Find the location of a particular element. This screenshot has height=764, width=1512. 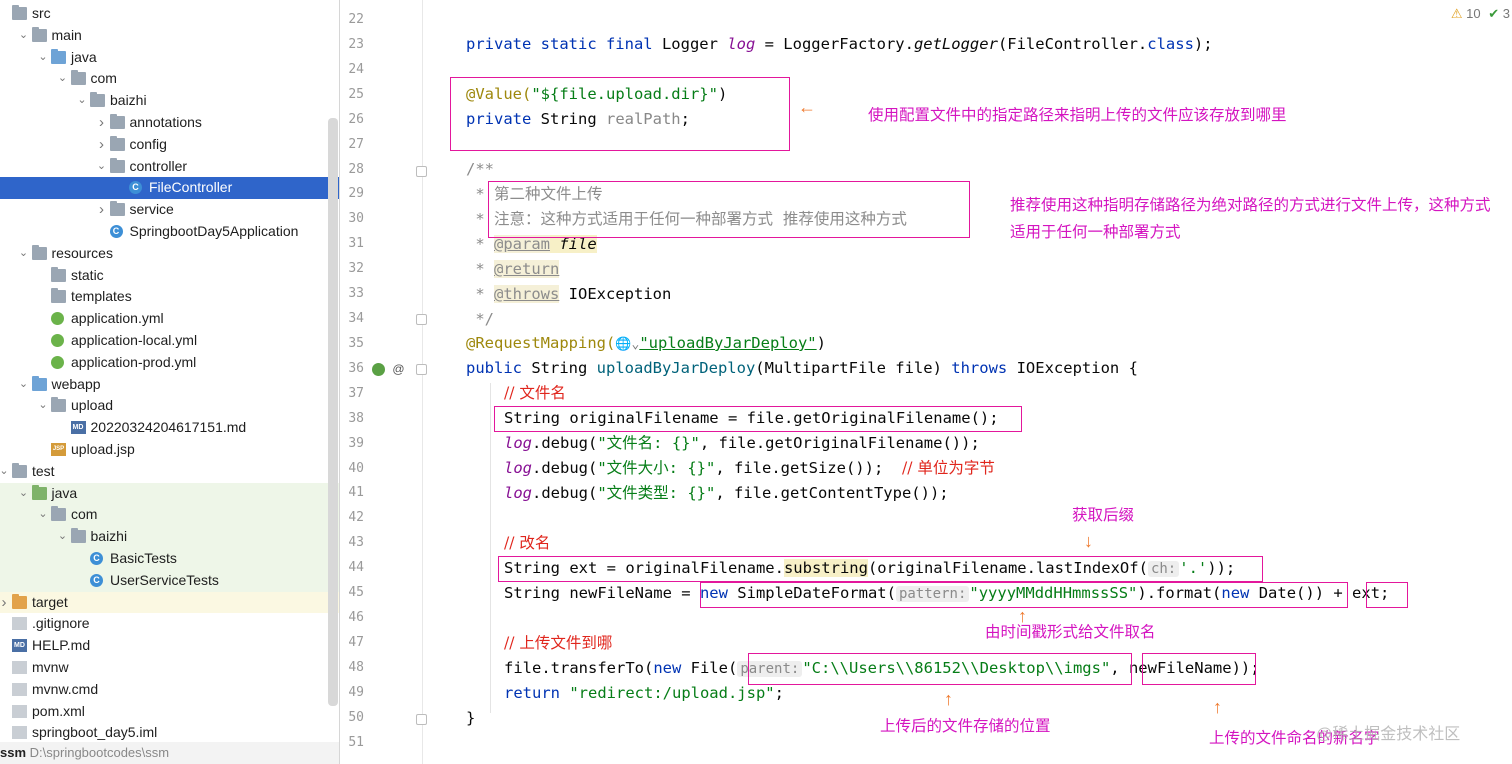

line-number: 33 is located at coordinates (356, 294).